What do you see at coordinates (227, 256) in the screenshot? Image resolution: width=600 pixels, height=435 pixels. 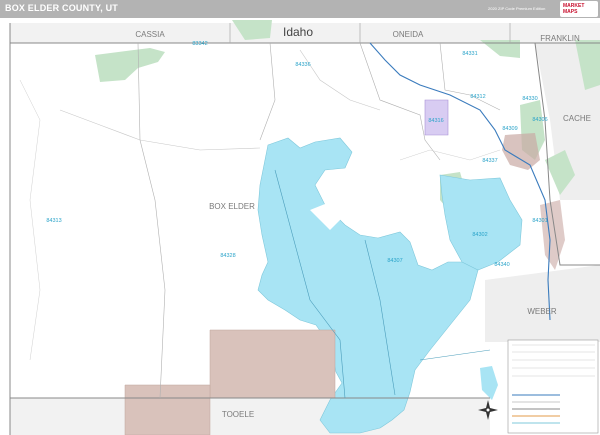 I see `zip-label-84328: 84328` at bounding box center [227, 256].